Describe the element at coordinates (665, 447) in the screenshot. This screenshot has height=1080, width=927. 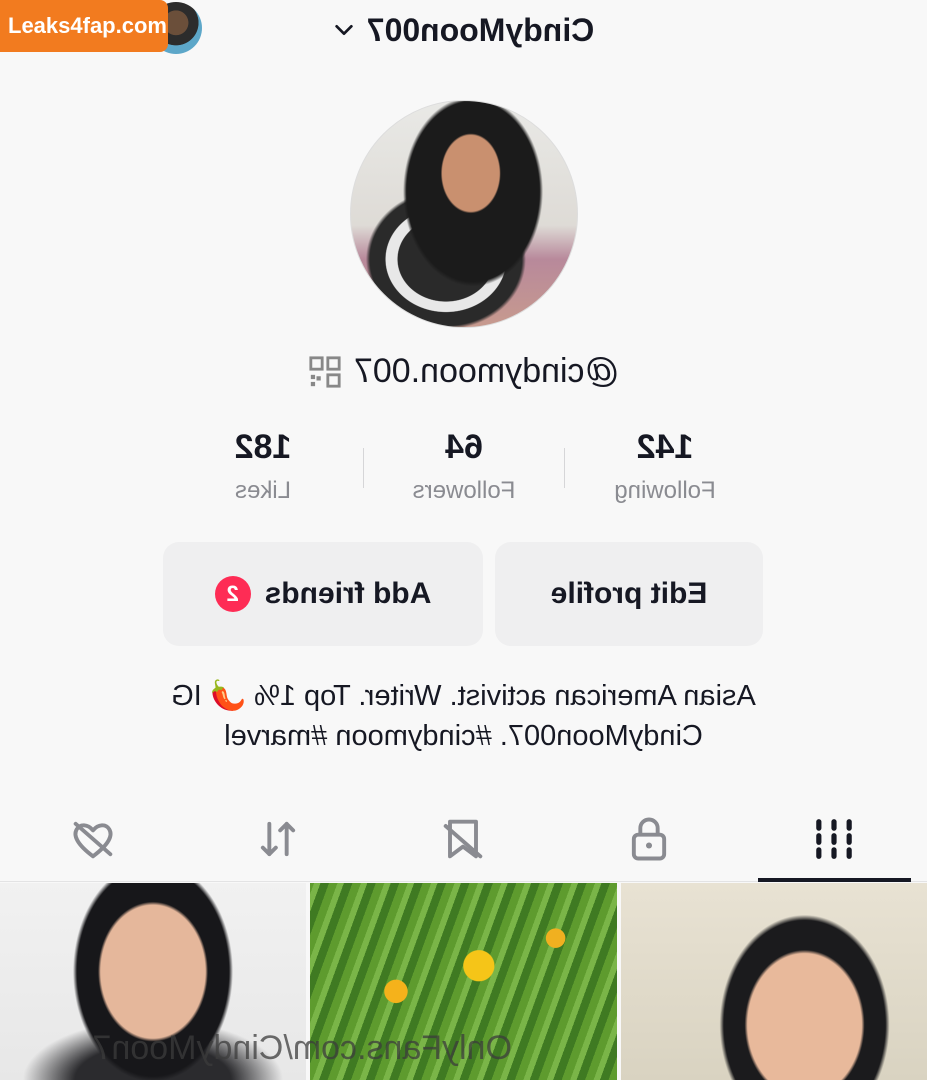
I see `following-count: 142` at that location.